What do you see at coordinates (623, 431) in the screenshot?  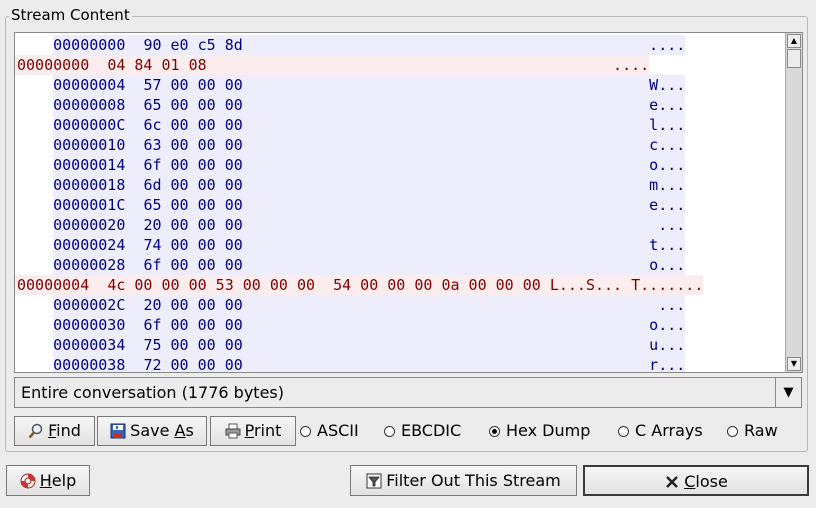 I see `radio-c-arrays-indicator` at bounding box center [623, 431].